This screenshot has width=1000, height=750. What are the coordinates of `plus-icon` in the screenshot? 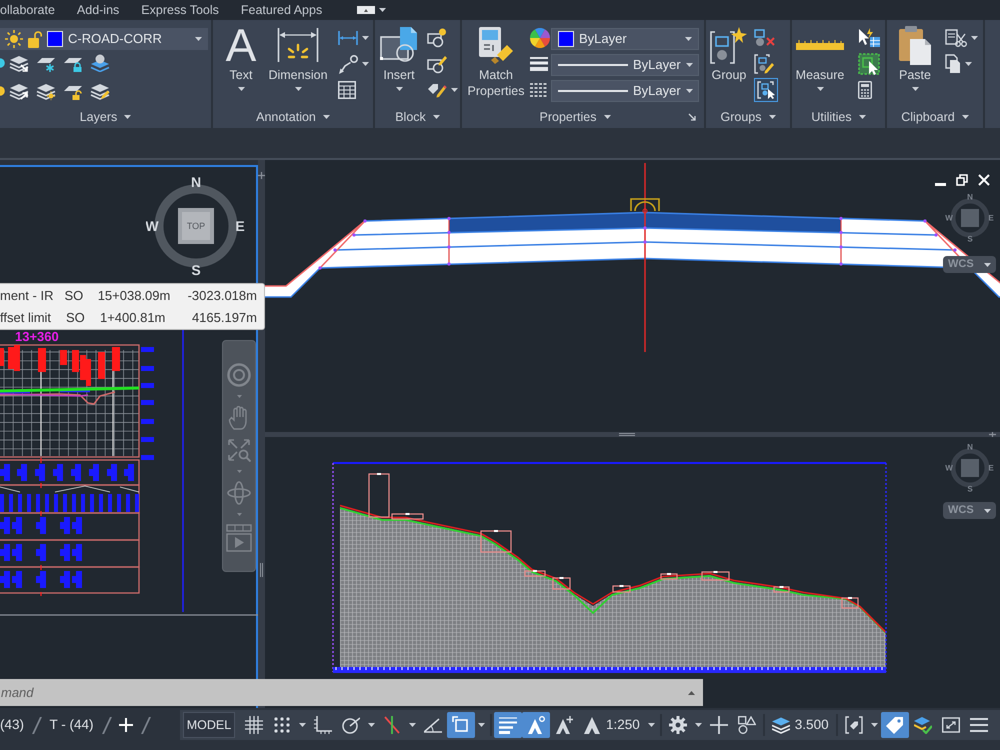 It's located at (719, 725).